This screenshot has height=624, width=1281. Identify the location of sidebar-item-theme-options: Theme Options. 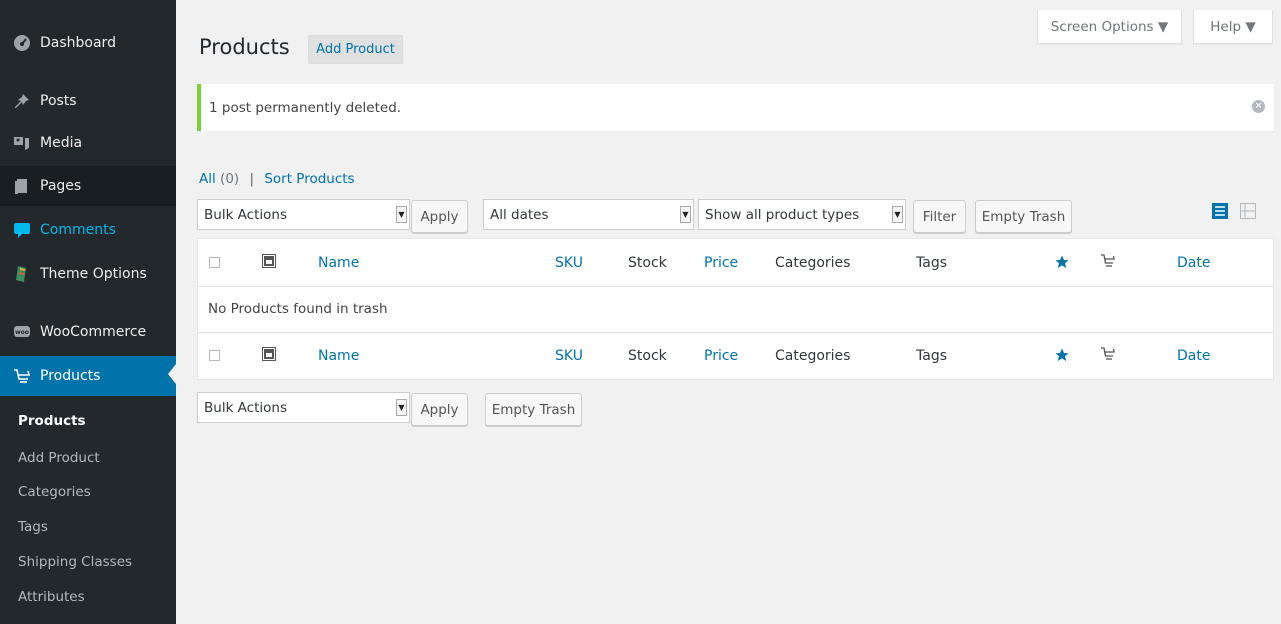
(88, 274).